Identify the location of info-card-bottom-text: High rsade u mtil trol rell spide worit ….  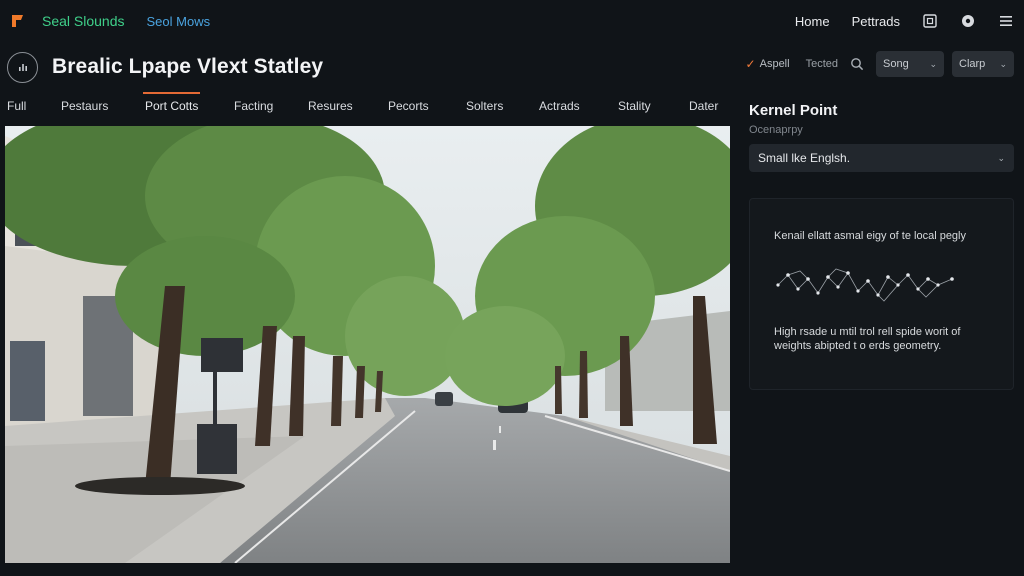
(867, 339).